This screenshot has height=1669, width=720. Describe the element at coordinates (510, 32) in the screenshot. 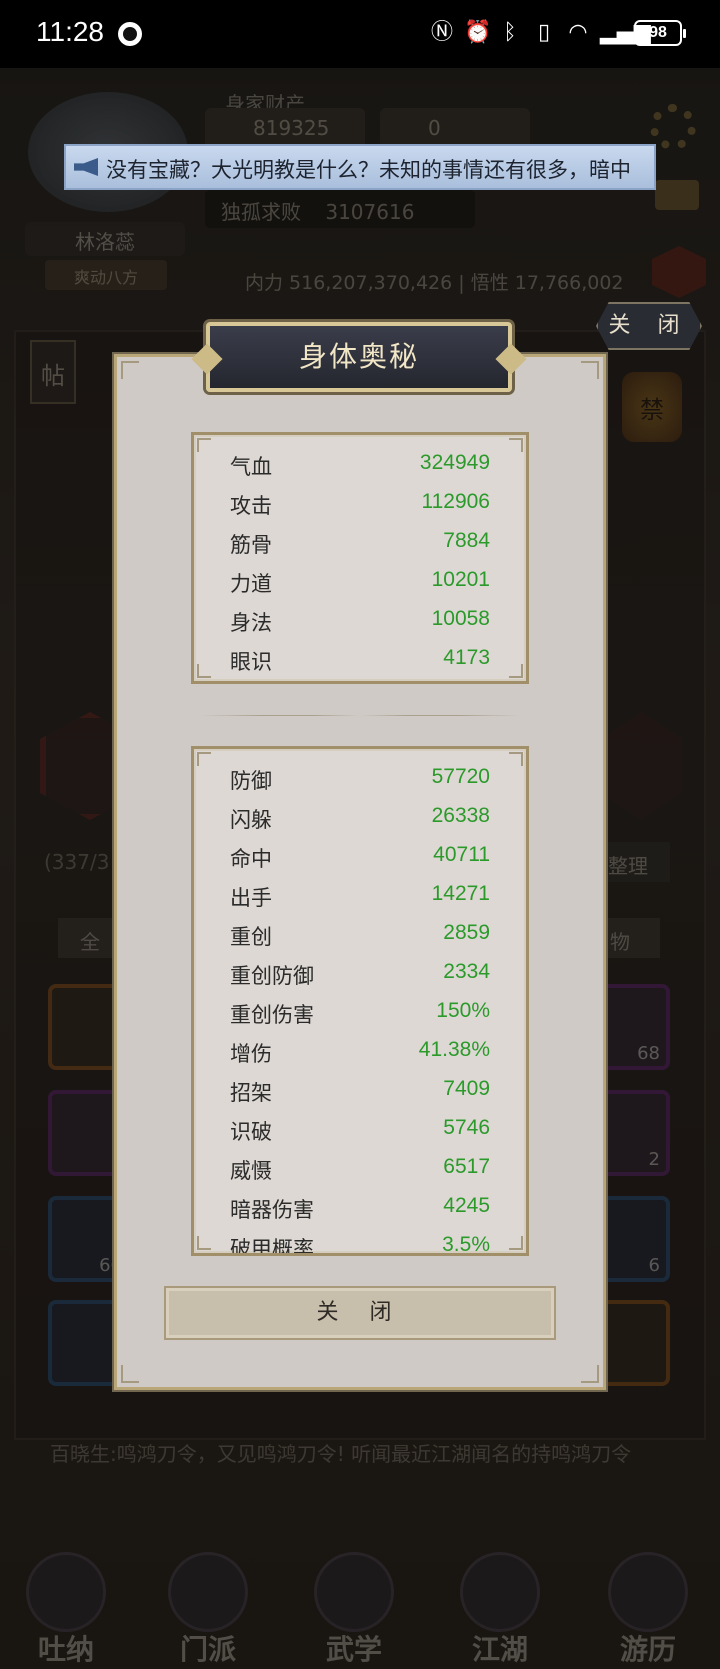

I see `bluetooth-icon: ᛒ` at that location.